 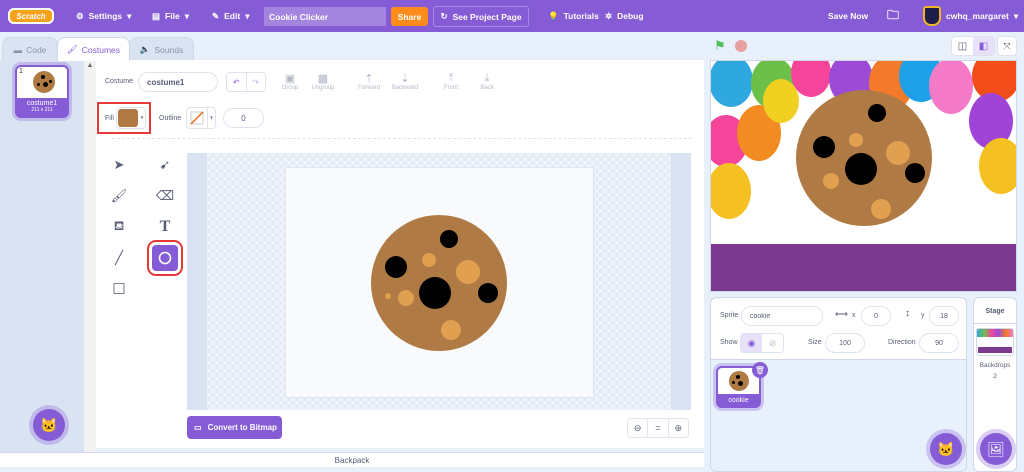 What do you see at coordinates (760, 370) in the screenshot?
I see `delete-sprite-button: 🗑` at bounding box center [760, 370].